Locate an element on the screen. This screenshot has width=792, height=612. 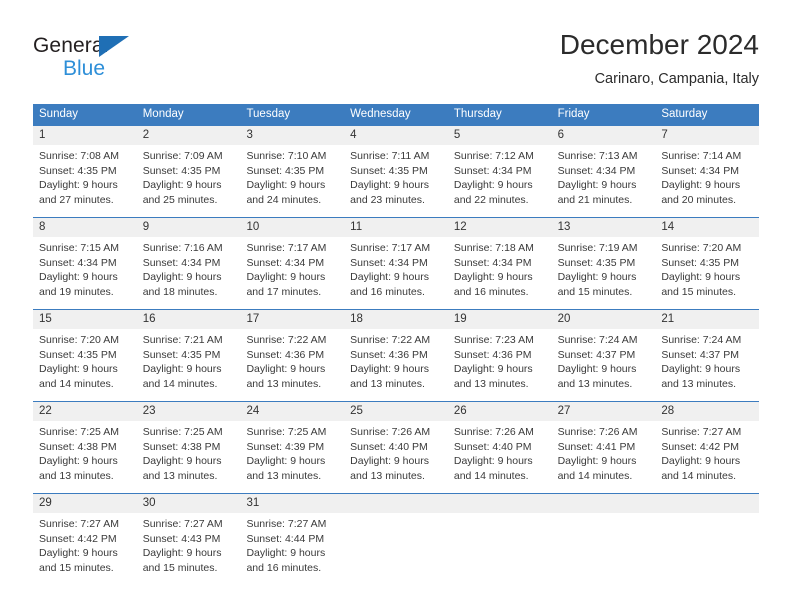
day-number: 19 is located at coordinates (500, 319).